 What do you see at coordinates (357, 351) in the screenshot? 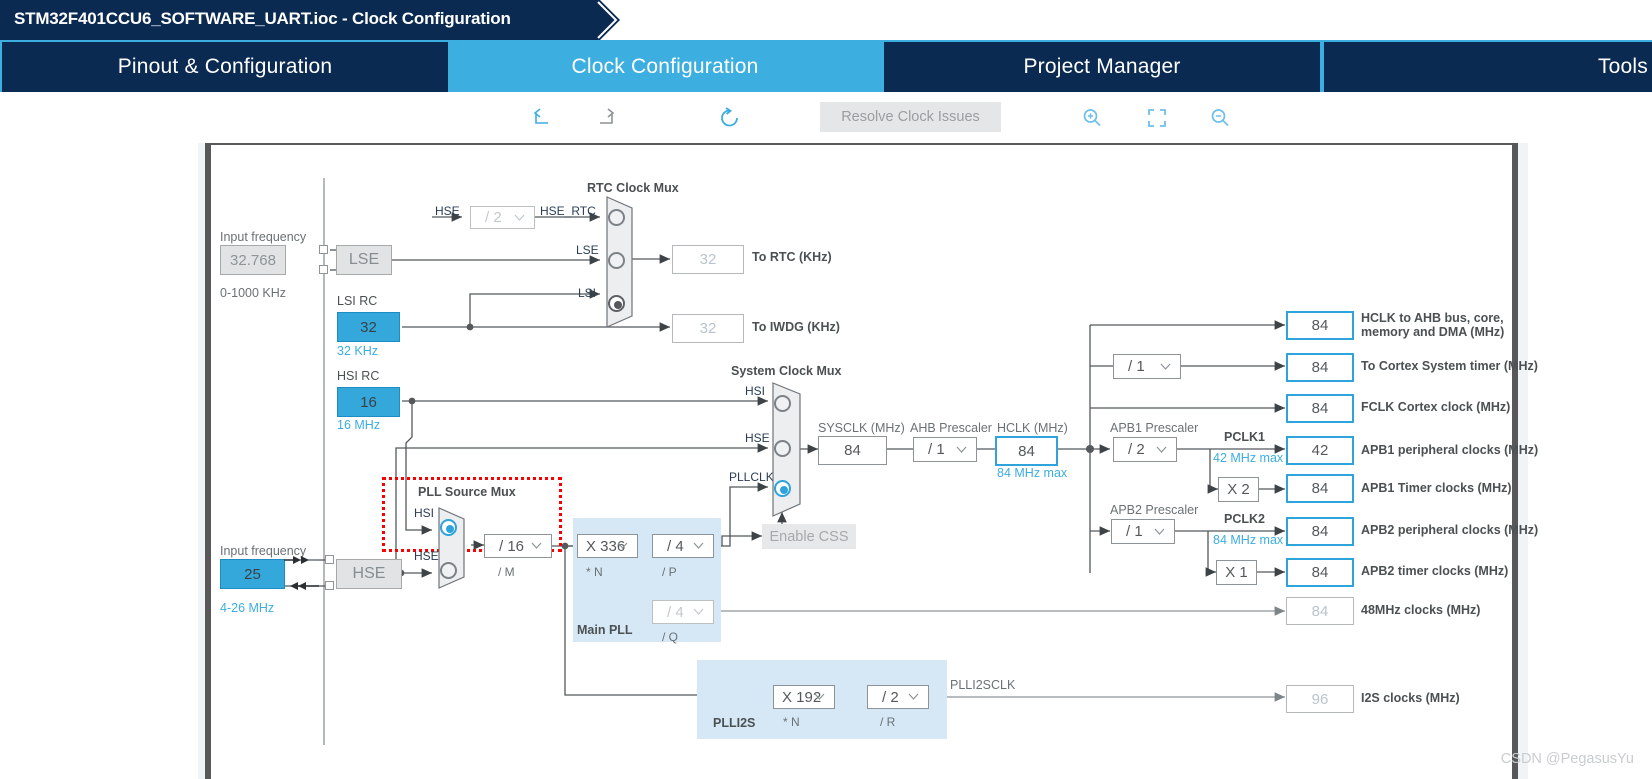
I see `lsi-rc-unit: 32 KHz` at bounding box center [357, 351].